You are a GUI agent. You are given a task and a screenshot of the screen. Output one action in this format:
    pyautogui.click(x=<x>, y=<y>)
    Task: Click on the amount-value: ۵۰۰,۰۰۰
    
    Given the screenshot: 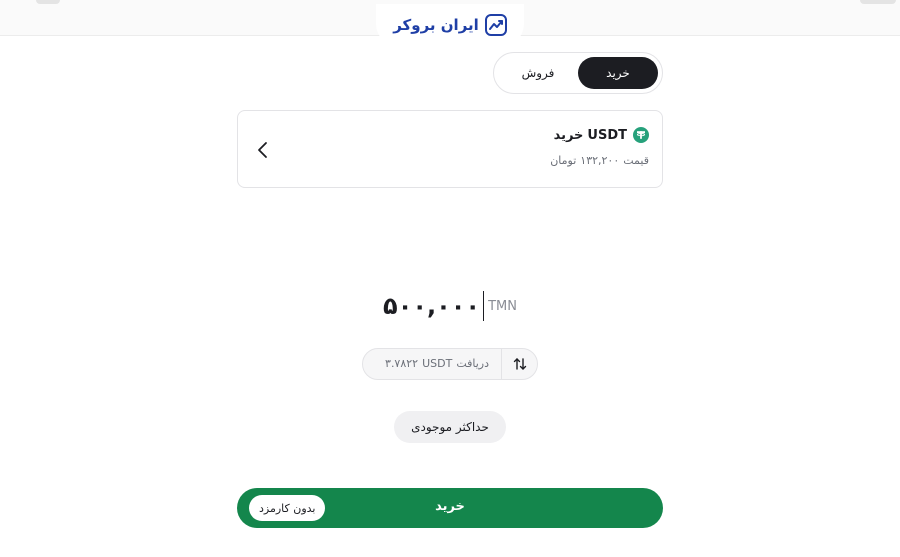 What is the action you would take?
    pyautogui.click(x=432, y=306)
    